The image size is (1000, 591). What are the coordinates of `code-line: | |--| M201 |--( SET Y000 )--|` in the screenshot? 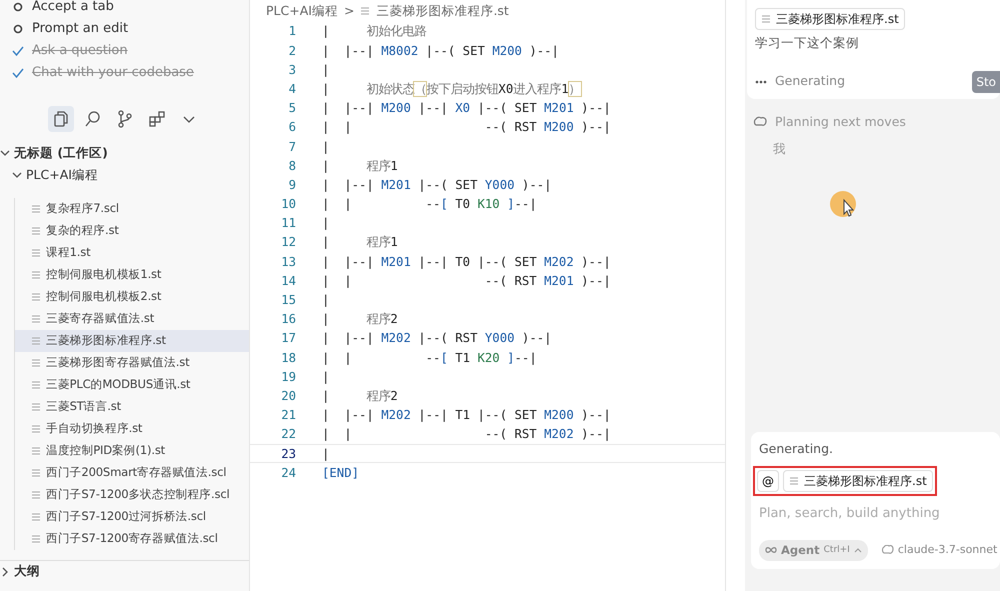 It's located at (437, 185).